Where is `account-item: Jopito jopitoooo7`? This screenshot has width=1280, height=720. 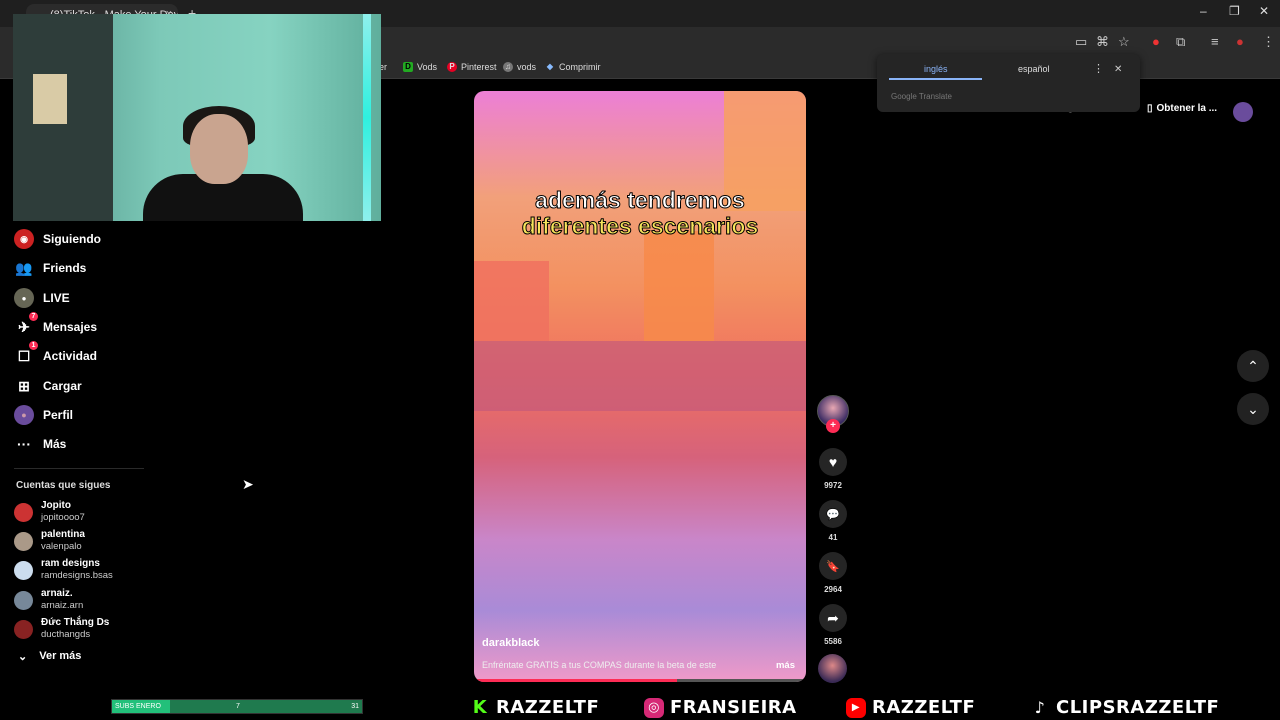
account-item: Jopito jopitoooo7 is located at coordinates (49, 512).